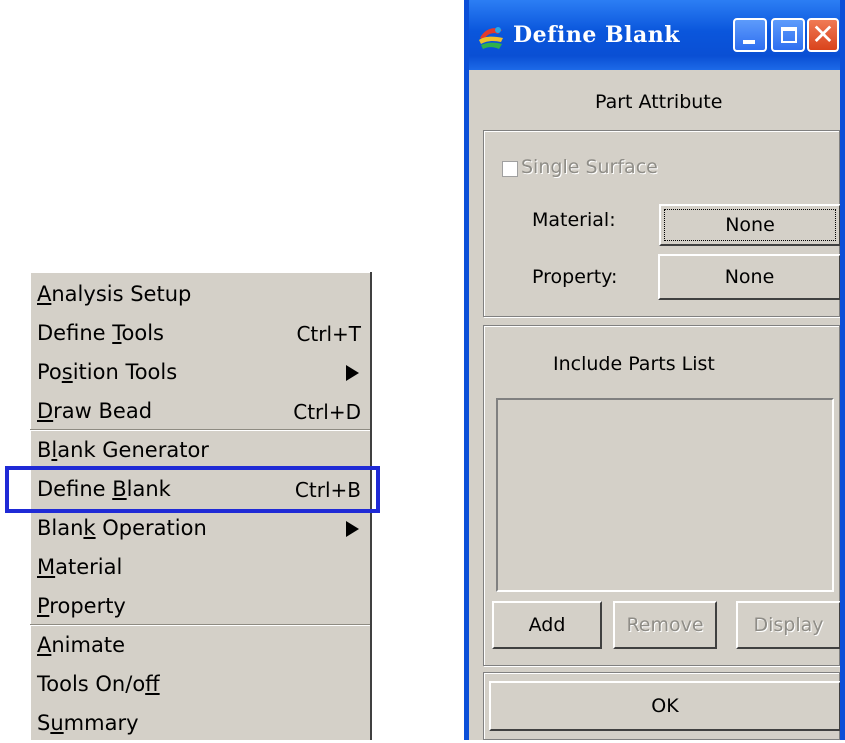  Describe the element at coordinates (200, 450) in the screenshot. I see `menu-item-blank-generator: Blank Generator` at that location.